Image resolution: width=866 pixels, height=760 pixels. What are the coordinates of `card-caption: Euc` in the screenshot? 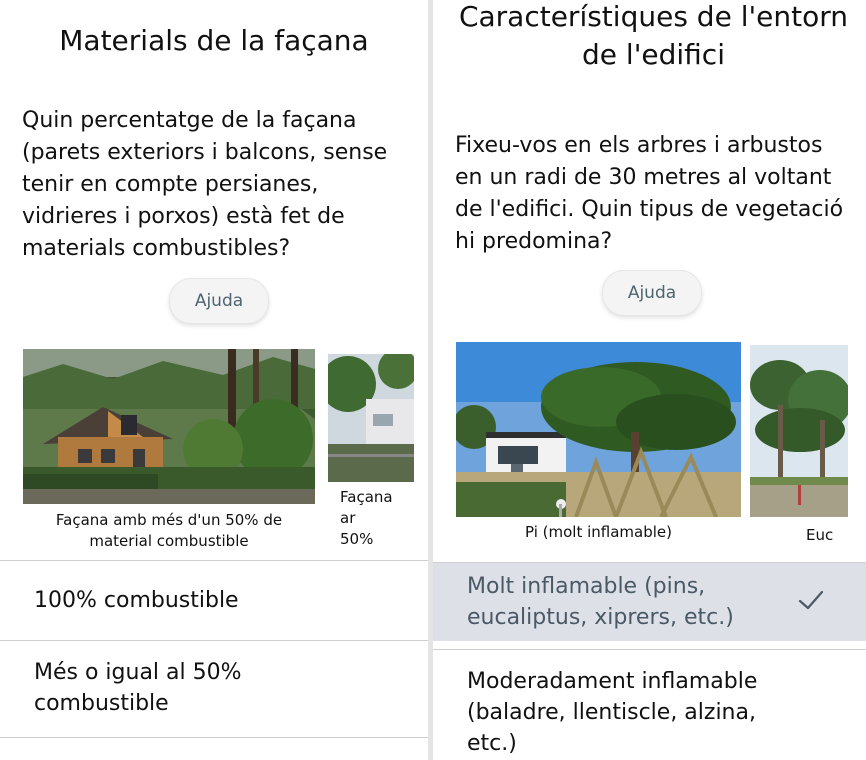 It's located at (820, 535).